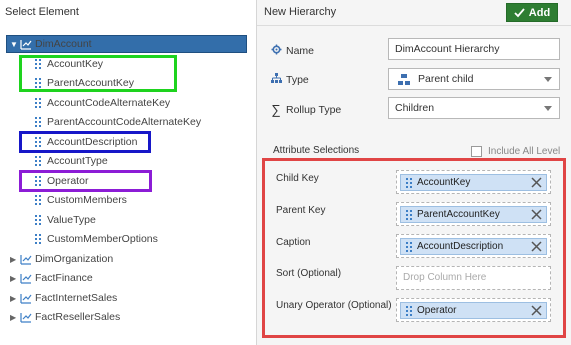 The height and width of the screenshot is (345, 571). I want to click on tree-node-dimorganization: ▶ DimOrganization, so click(61, 259).